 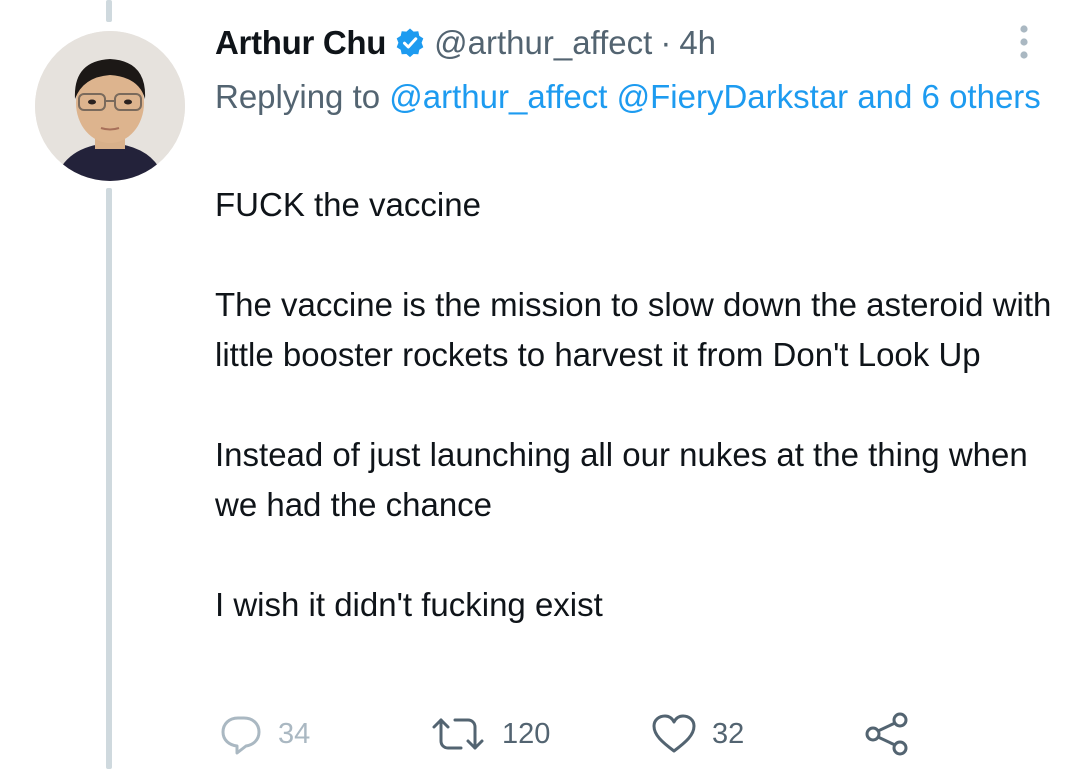 What do you see at coordinates (697, 734) in the screenshot?
I see `like-button: 32` at bounding box center [697, 734].